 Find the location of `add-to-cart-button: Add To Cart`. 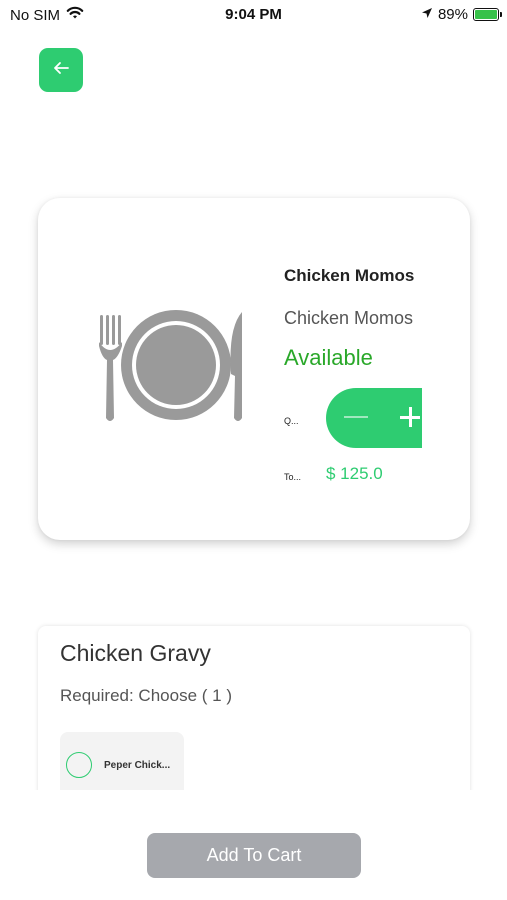

add-to-cart-button: Add To Cart is located at coordinates (254, 855).